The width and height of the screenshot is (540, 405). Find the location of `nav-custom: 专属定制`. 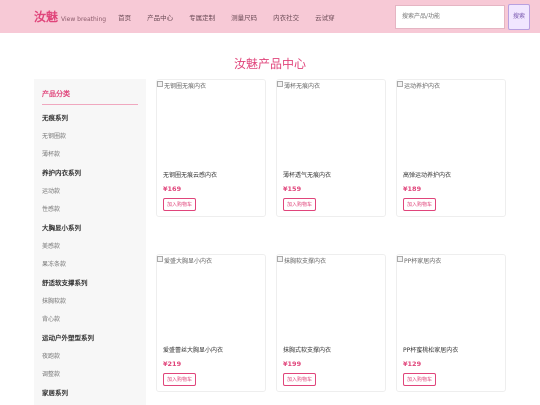

nav-custom: 专属定制 is located at coordinates (202, 17).